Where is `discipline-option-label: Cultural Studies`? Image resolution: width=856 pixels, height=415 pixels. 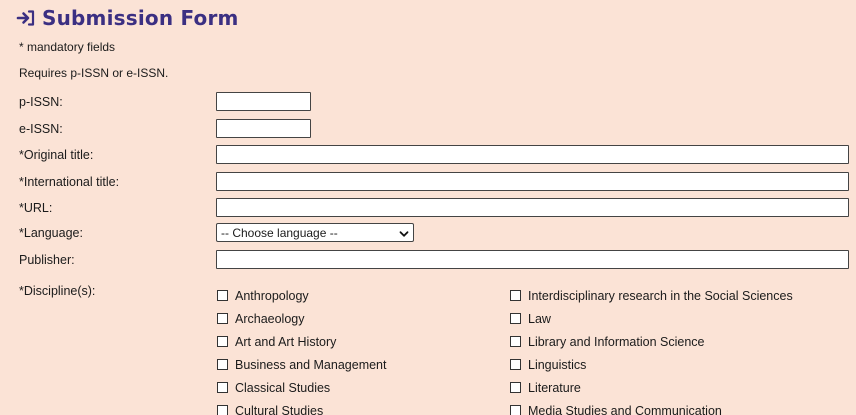
discipline-option-label: Cultural Studies is located at coordinates (279, 409).